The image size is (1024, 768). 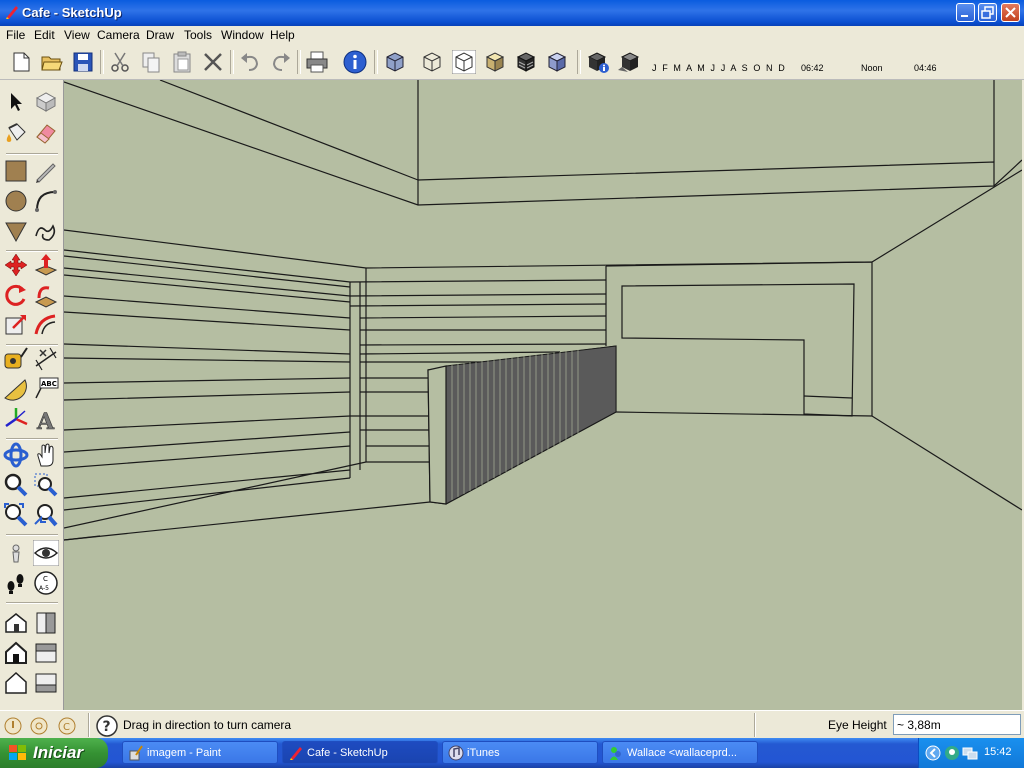 I want to click on svg-text: ABC, so click(x=49, y=384).